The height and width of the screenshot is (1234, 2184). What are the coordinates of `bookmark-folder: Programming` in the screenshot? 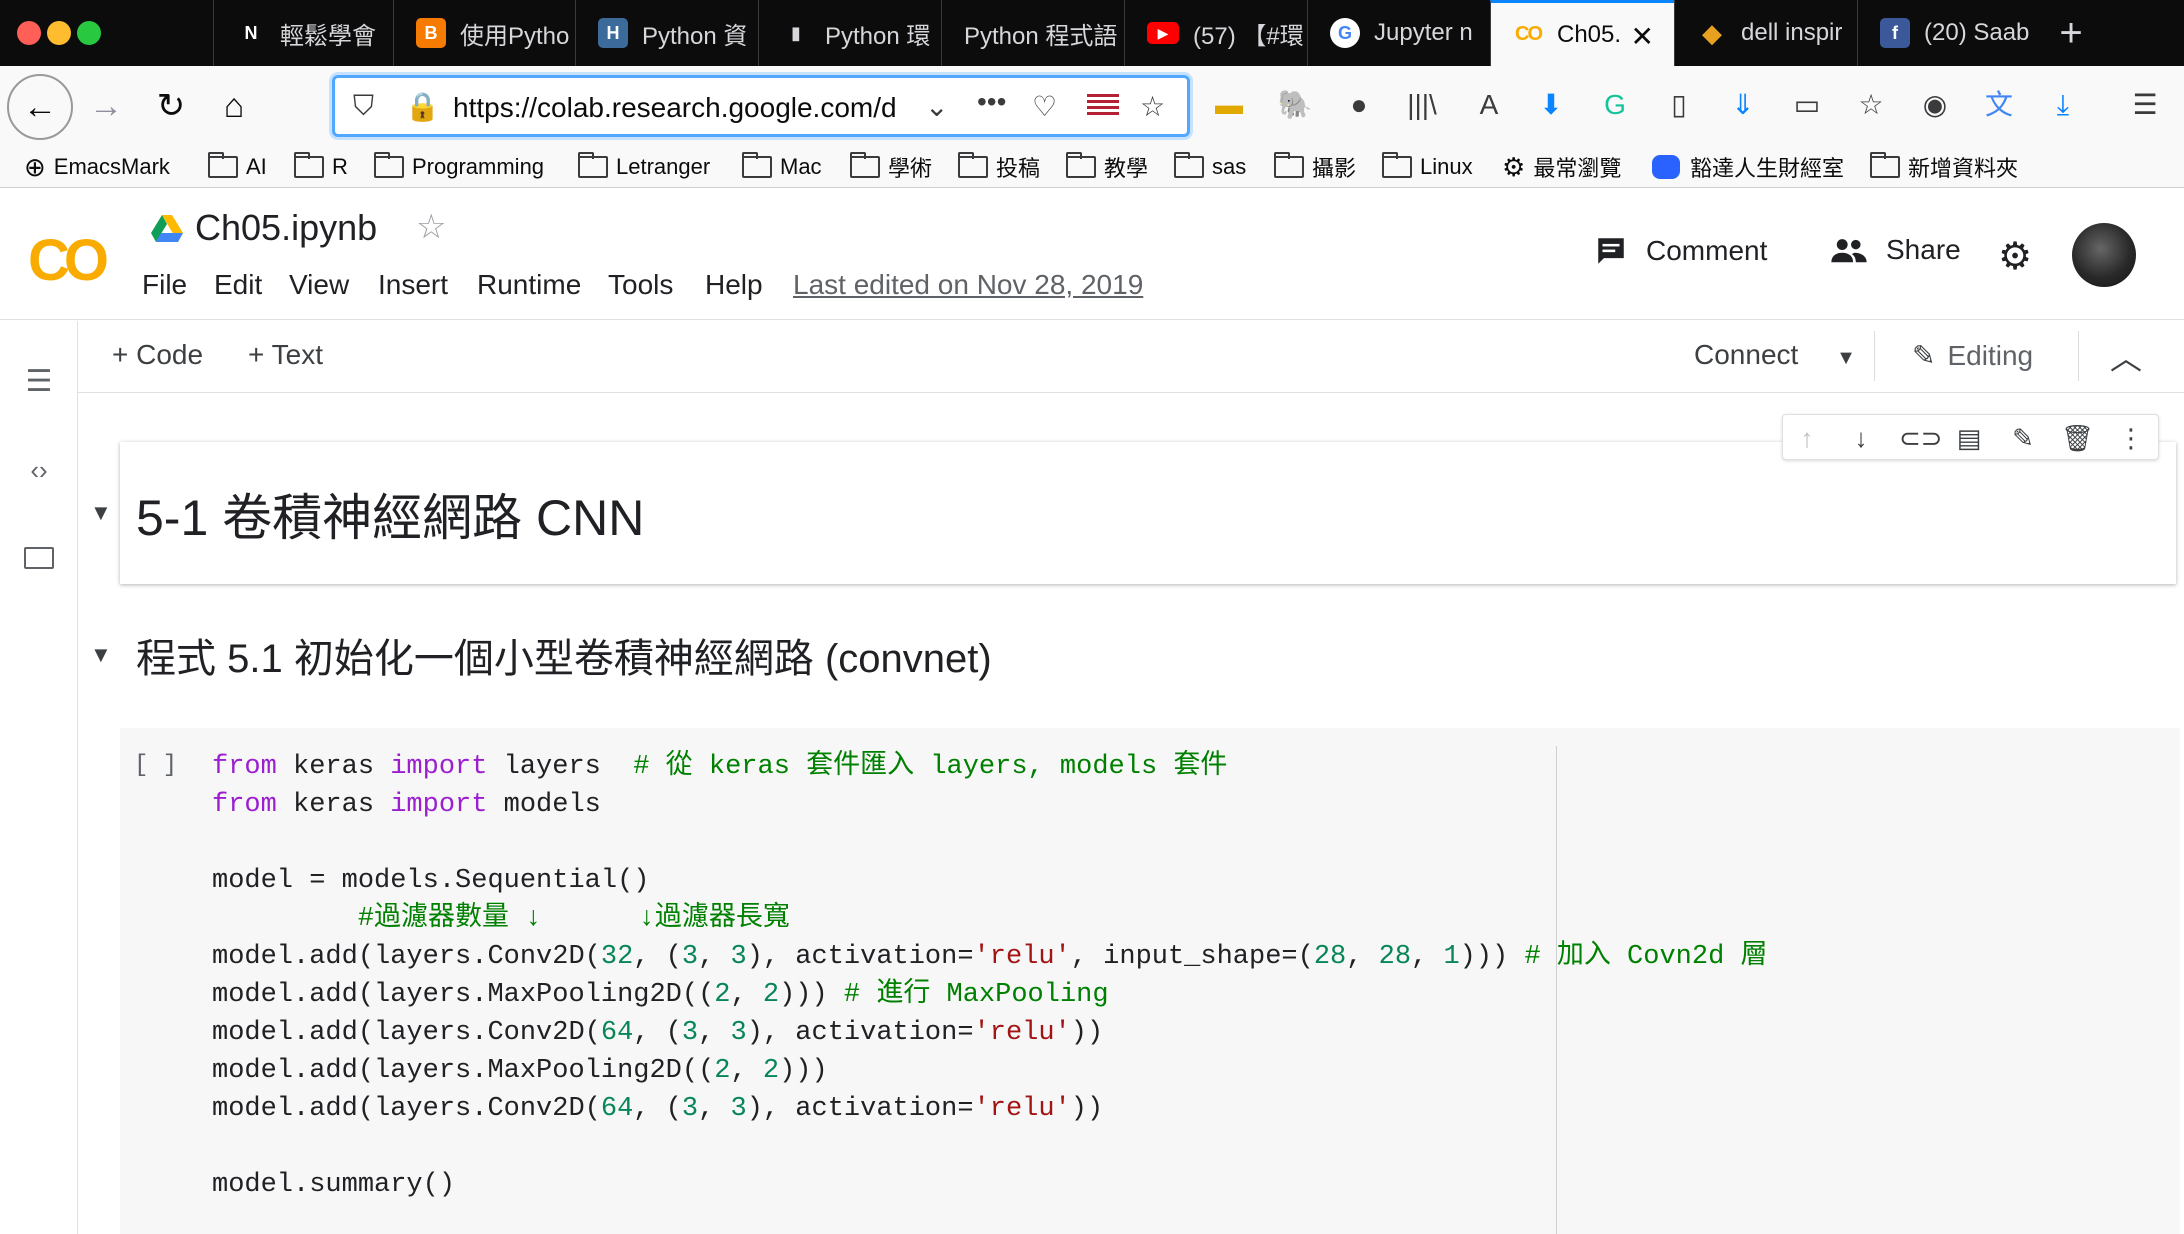 It's located at (459, 167).